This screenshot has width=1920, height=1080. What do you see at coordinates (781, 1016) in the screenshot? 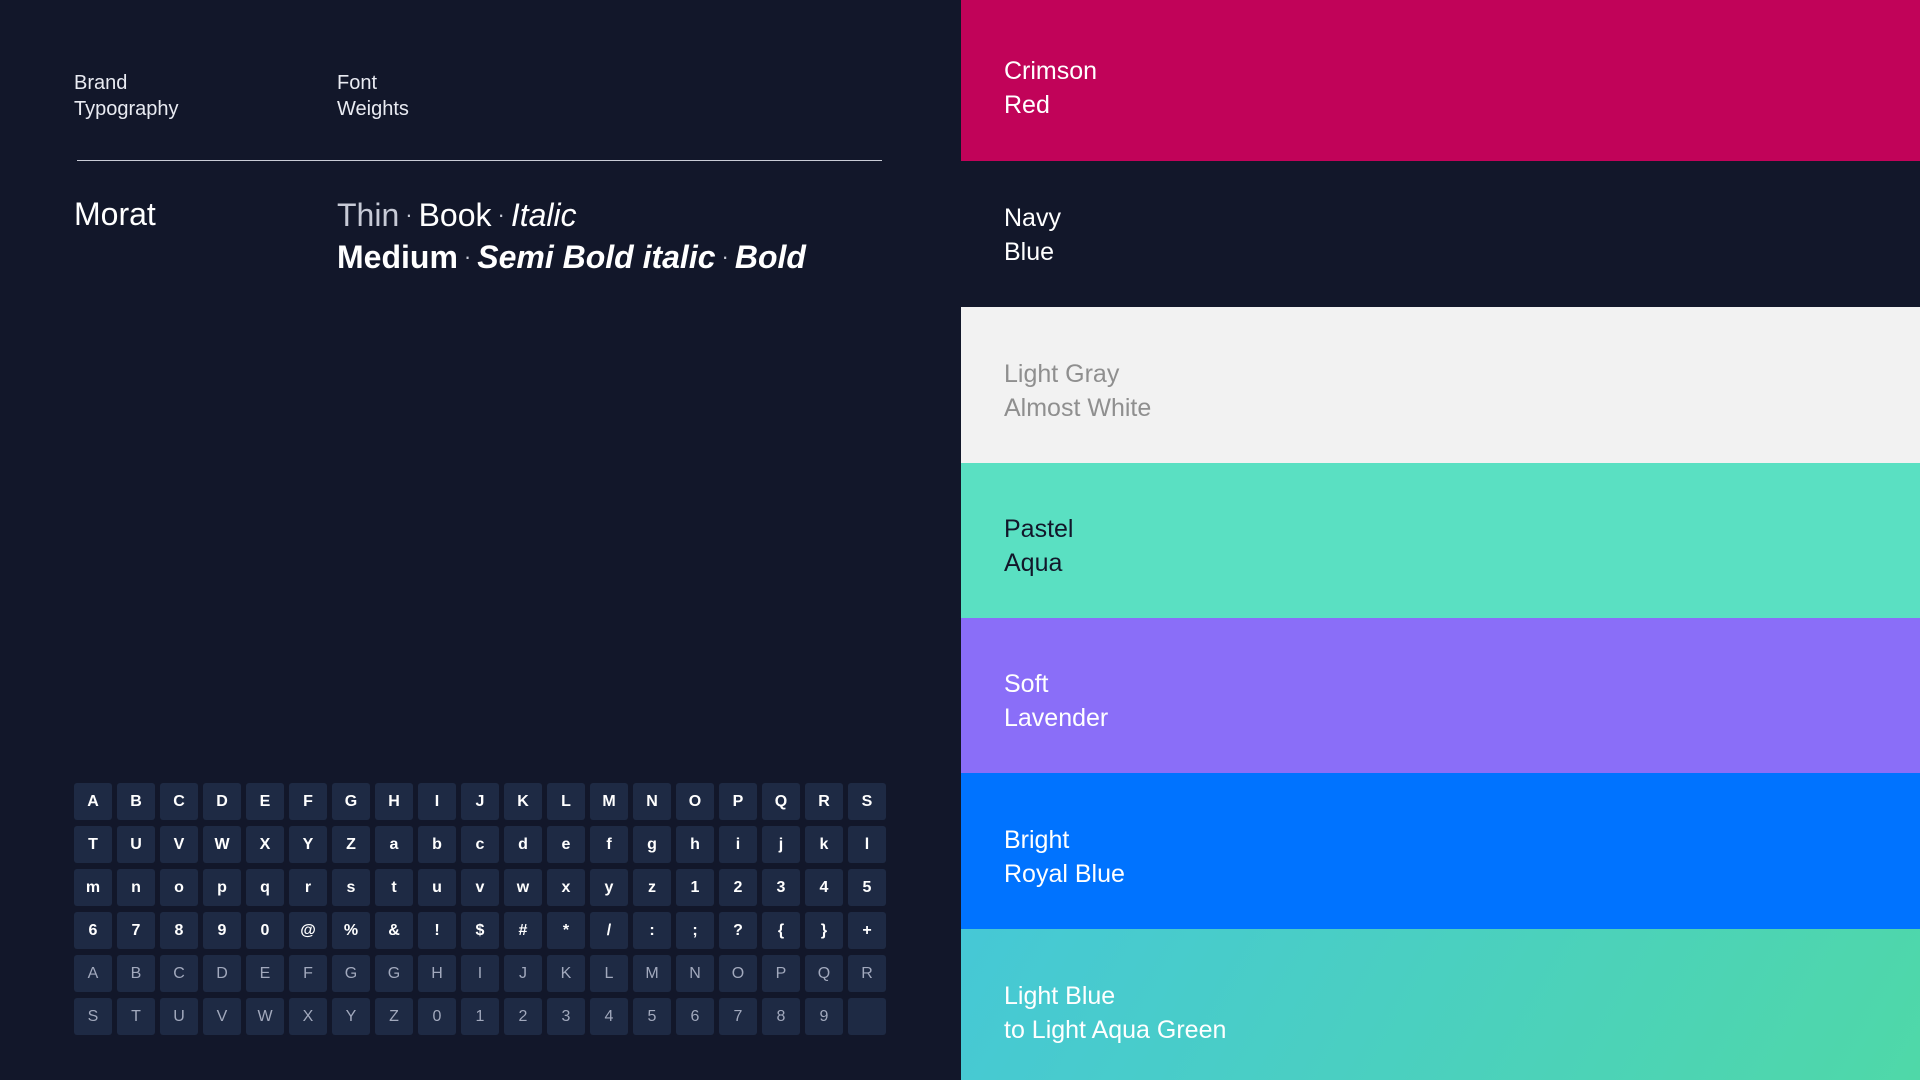
I see `glyph-cell-light: 8` at bounding box center [781, 1016].